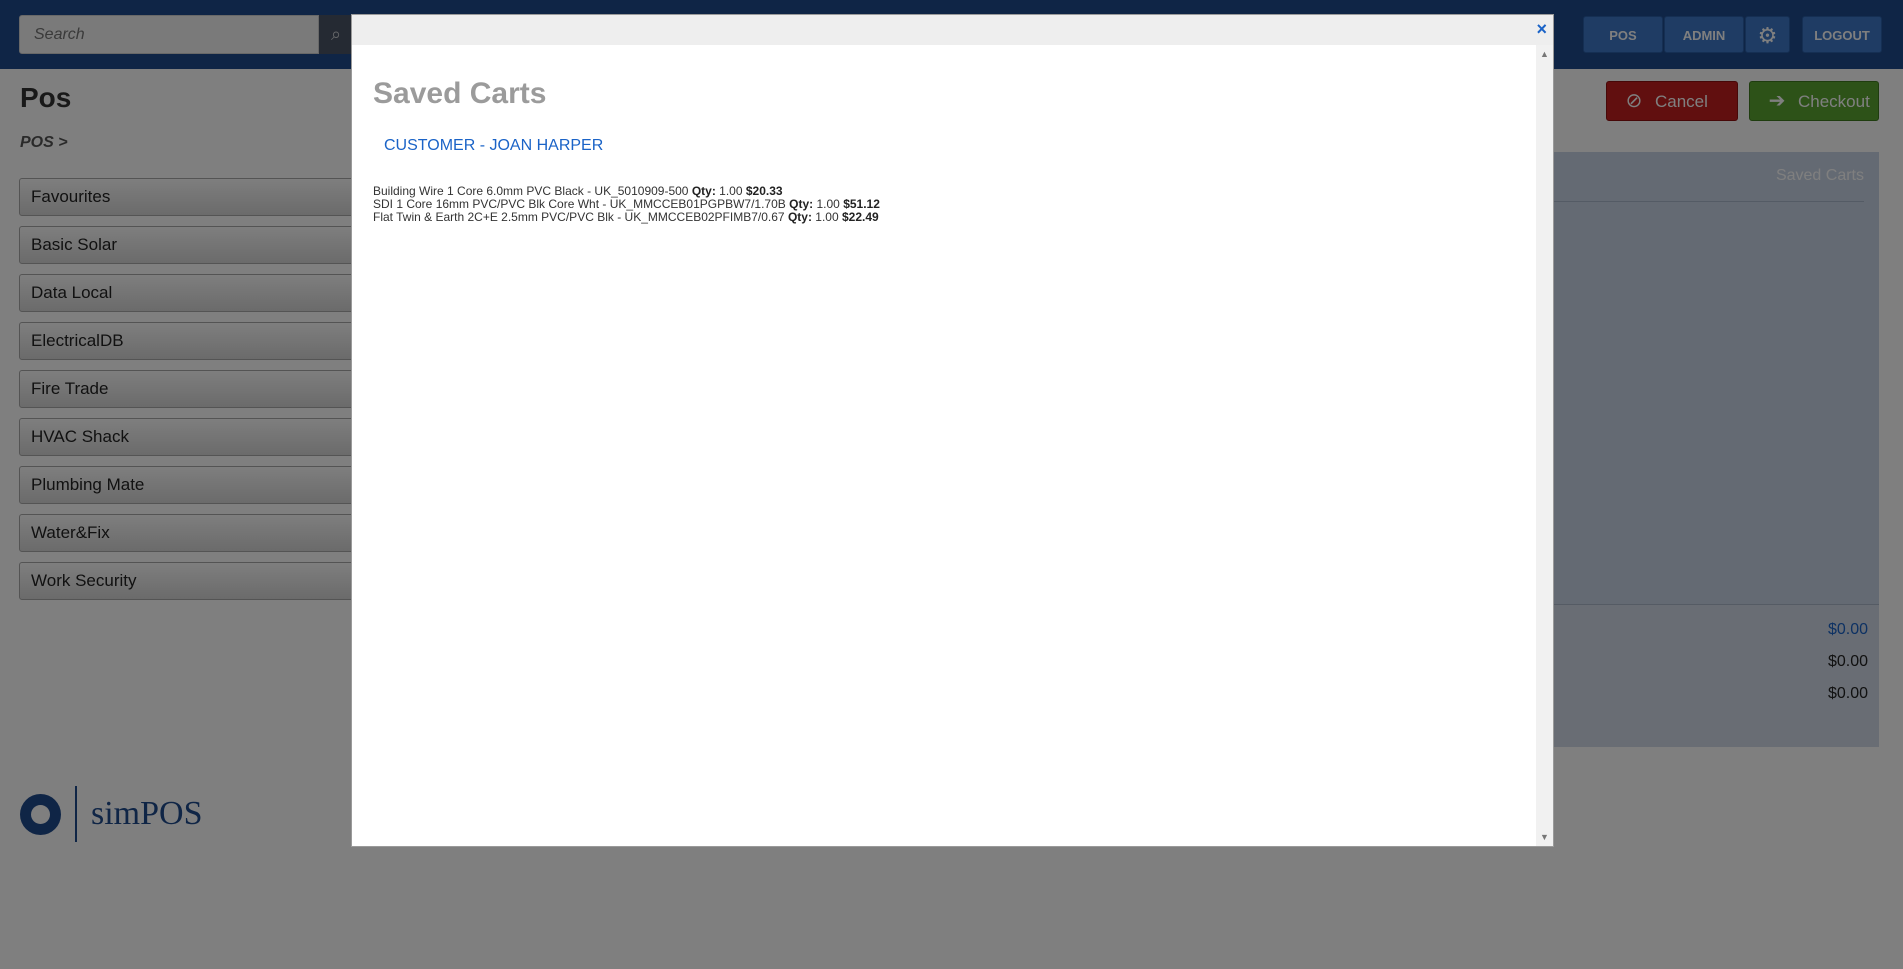 This screenshot has height=969, width=1903. Describe the element at coordinates (460, 93) in the screenshot. I see `modal-title: Saved Carts` at that location.